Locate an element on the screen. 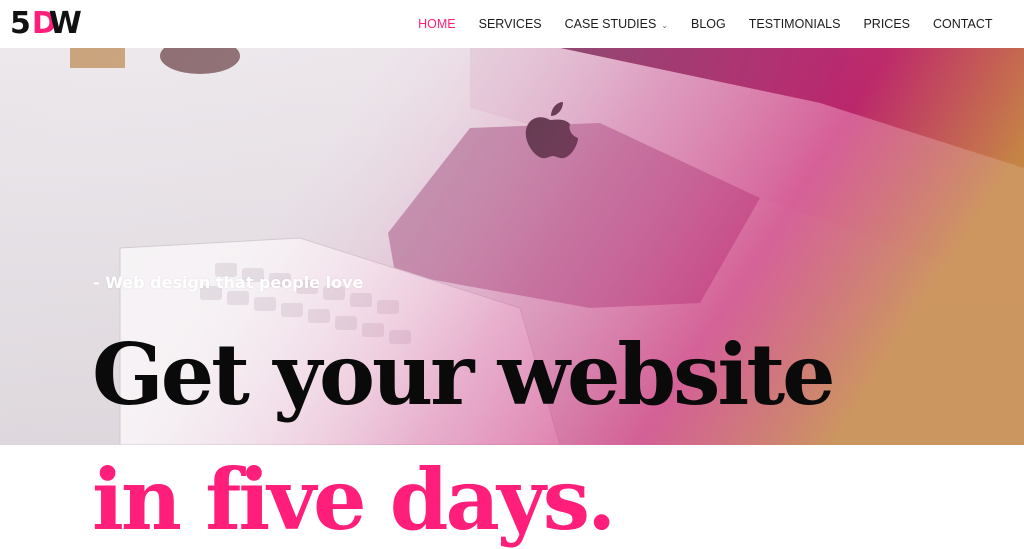 Image resolution: width=1024 pixels, height=549 pixels. nav-label: HOME is located at coordinates (437, 24).